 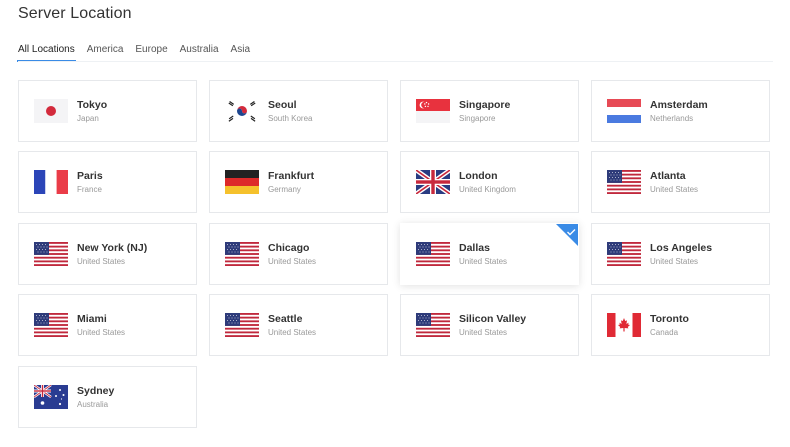 What do you see at coordinates (240, 51) in the screenshot?
I see `tab-asia: Asia` at bounding box center [240, 51].